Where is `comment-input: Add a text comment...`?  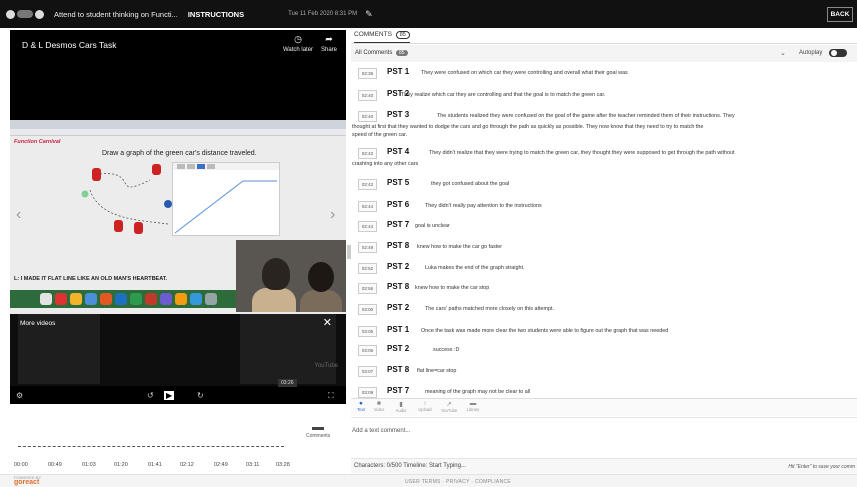
comment-input: Add a text comment... is located at coordinates (604, 437).